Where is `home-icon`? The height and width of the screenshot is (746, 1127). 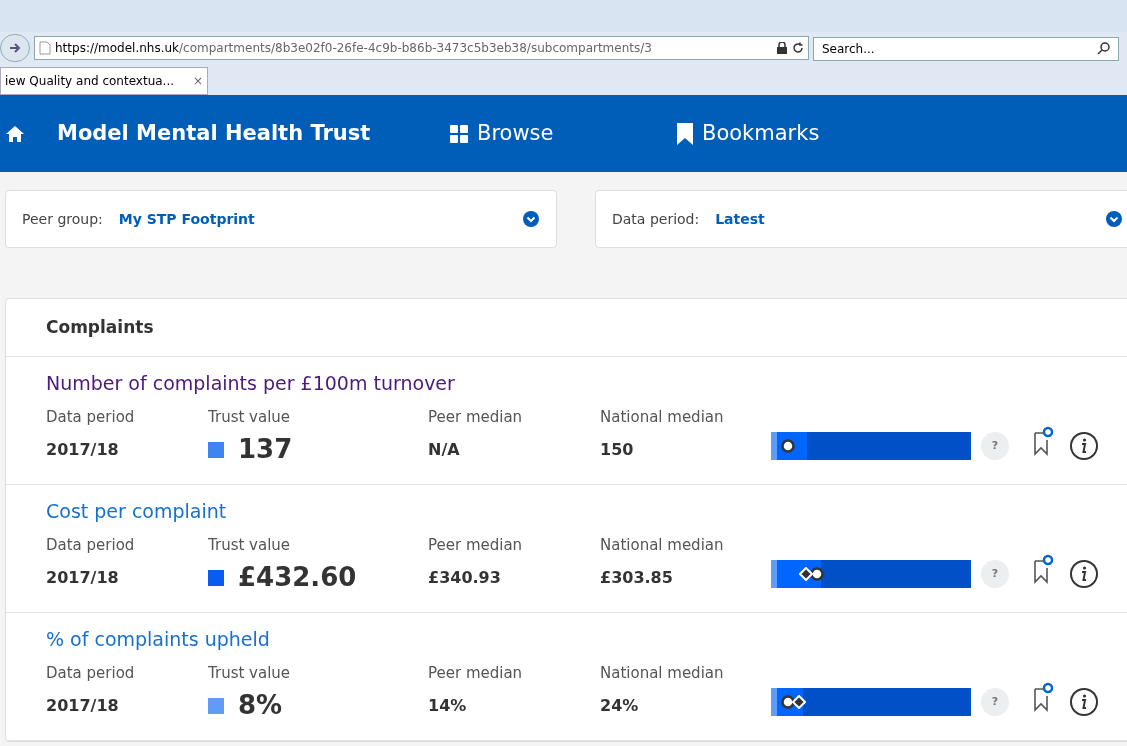 home-icon is located at coordinates (15, 133).